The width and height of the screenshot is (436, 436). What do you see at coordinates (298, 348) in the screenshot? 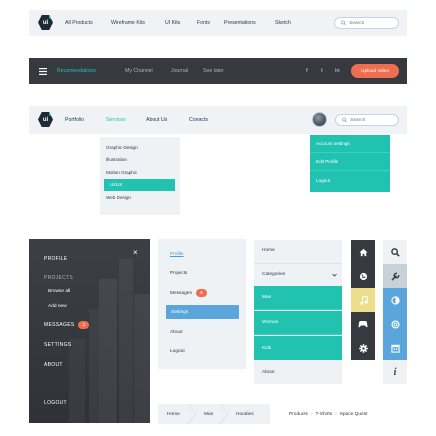
I see `menu-item-kids: Kids` at bounding box center [298, 348].